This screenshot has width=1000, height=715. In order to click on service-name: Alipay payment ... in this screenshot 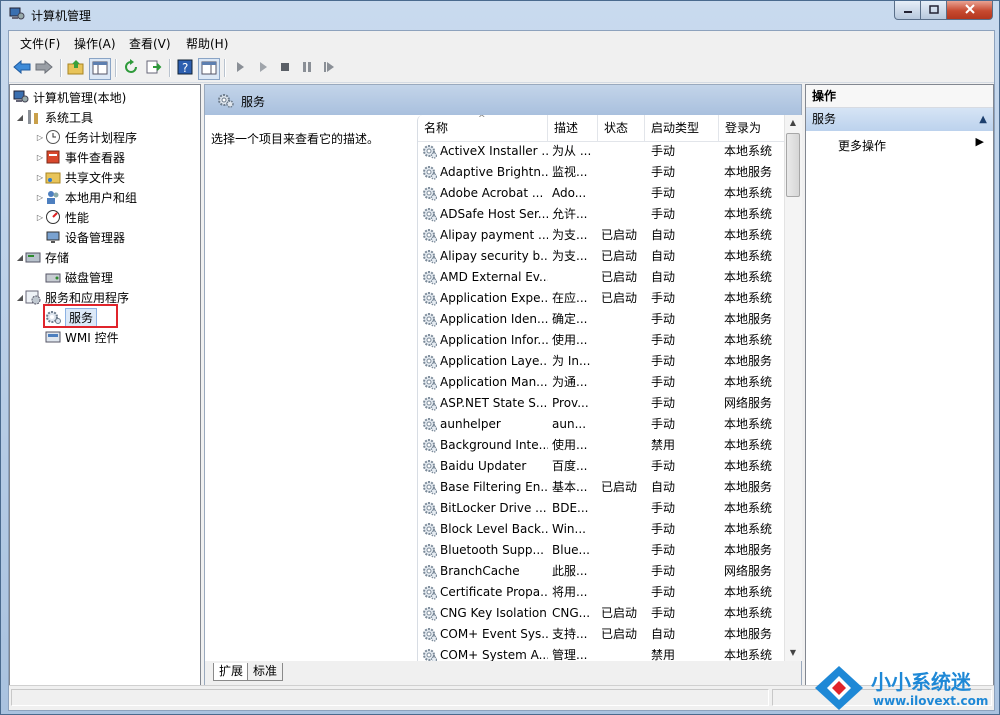, I will do `click(494, 235)`.